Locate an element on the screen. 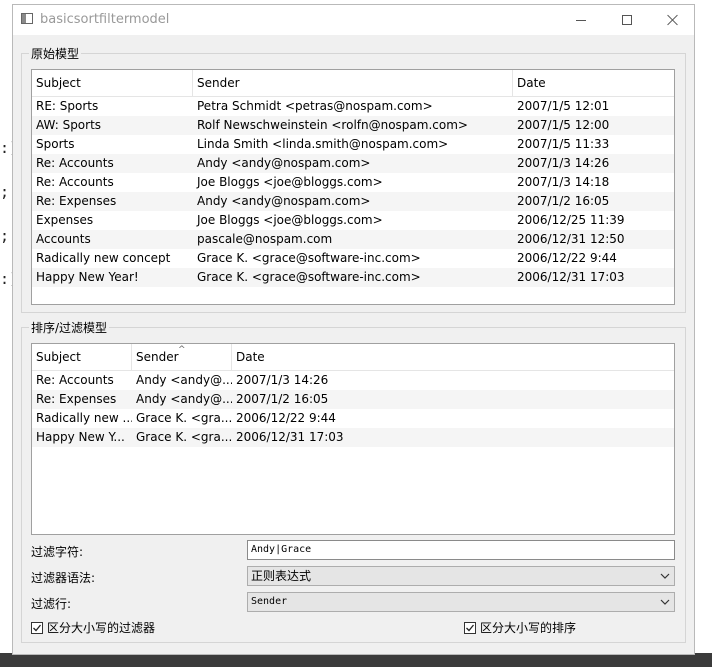  proxy-header-sender: Sender ^ is located at coordinates (182, 357).